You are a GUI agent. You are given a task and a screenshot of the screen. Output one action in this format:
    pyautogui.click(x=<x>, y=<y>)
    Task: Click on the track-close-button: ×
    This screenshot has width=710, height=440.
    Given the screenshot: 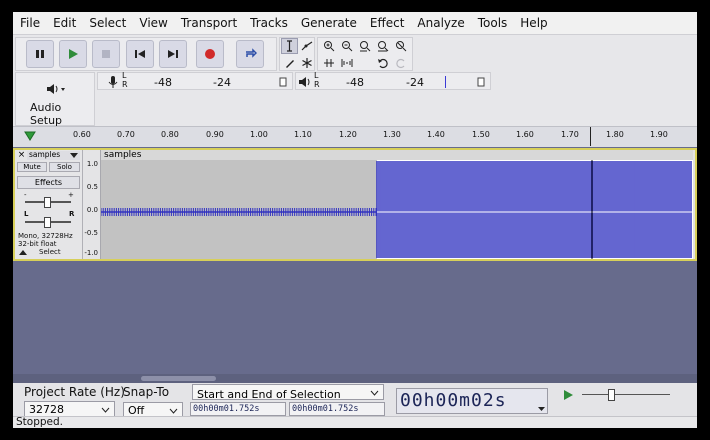 What is the action you would take?
    pyautogui.click(x=21, y=155)
    